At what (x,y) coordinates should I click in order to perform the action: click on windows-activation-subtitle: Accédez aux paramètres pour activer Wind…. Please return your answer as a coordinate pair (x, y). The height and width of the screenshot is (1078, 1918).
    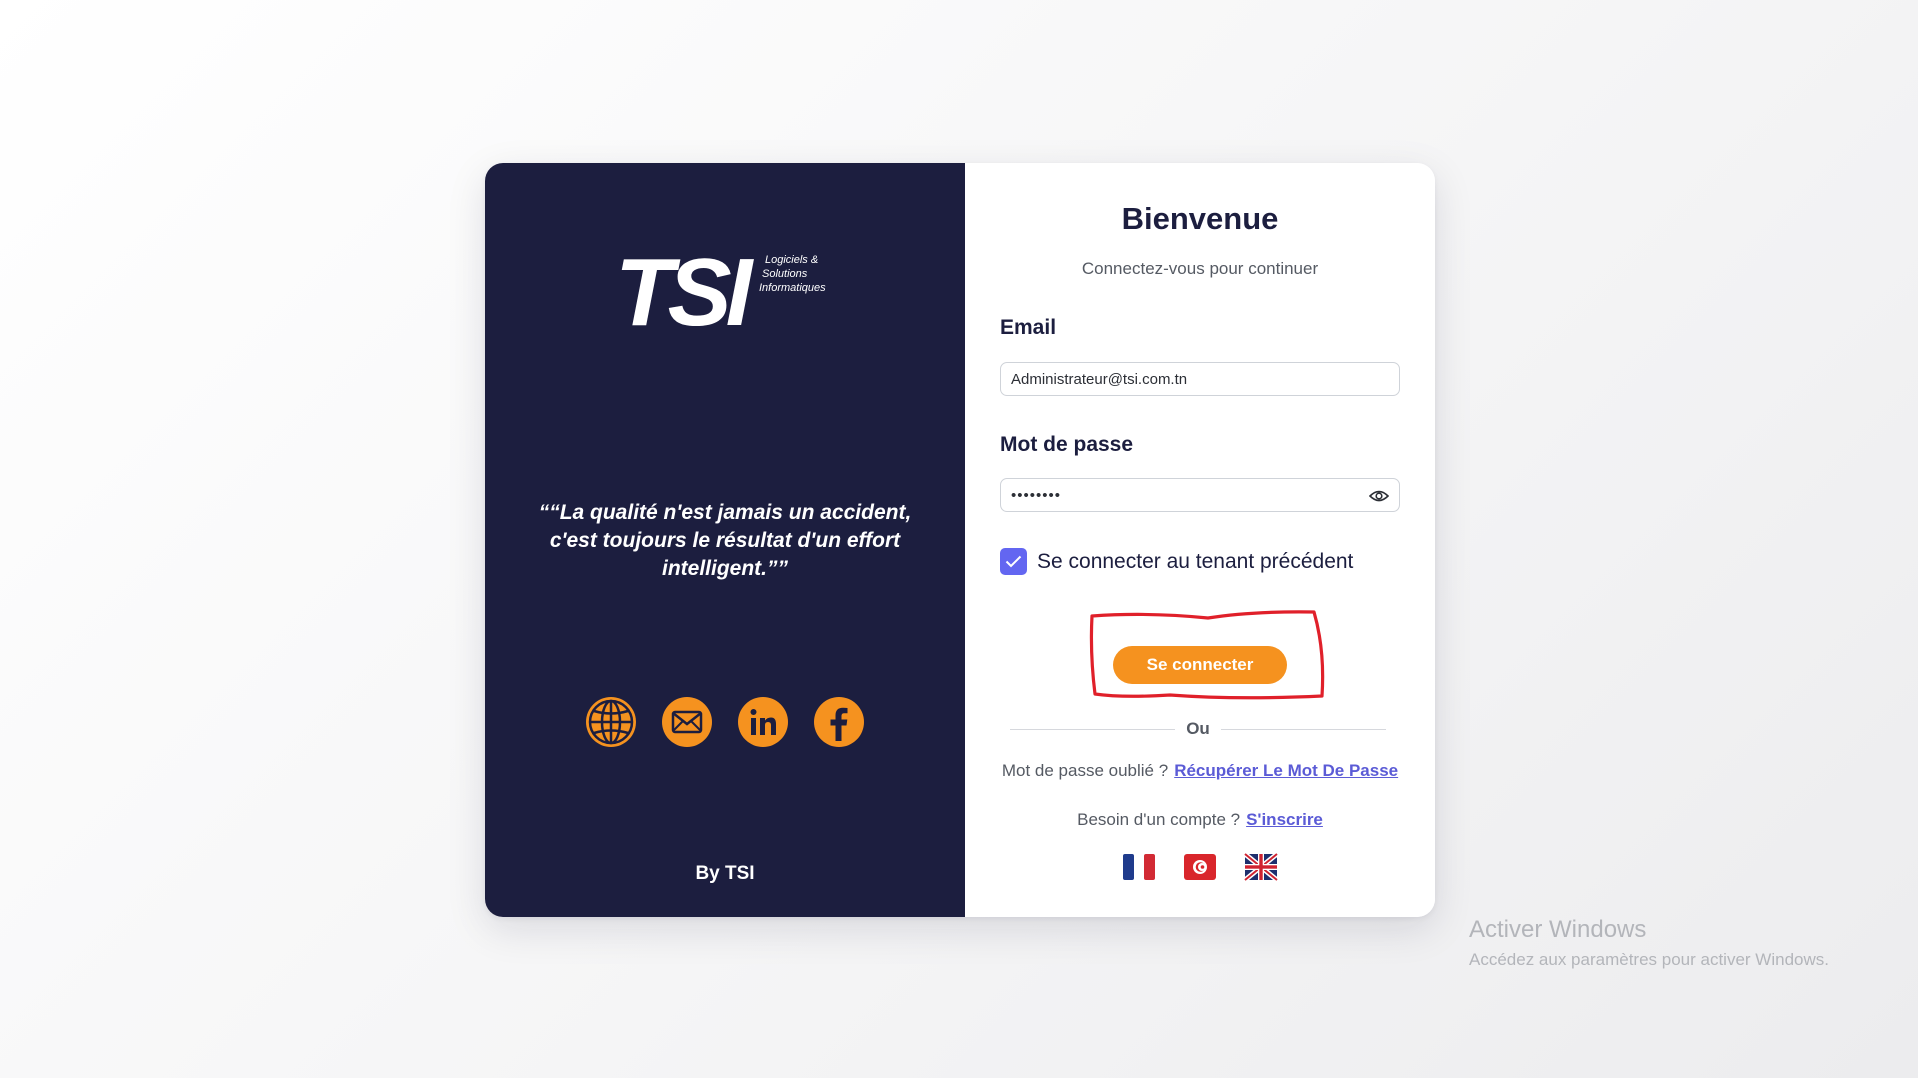
    Looking at the image, I should click on (1649, 959).